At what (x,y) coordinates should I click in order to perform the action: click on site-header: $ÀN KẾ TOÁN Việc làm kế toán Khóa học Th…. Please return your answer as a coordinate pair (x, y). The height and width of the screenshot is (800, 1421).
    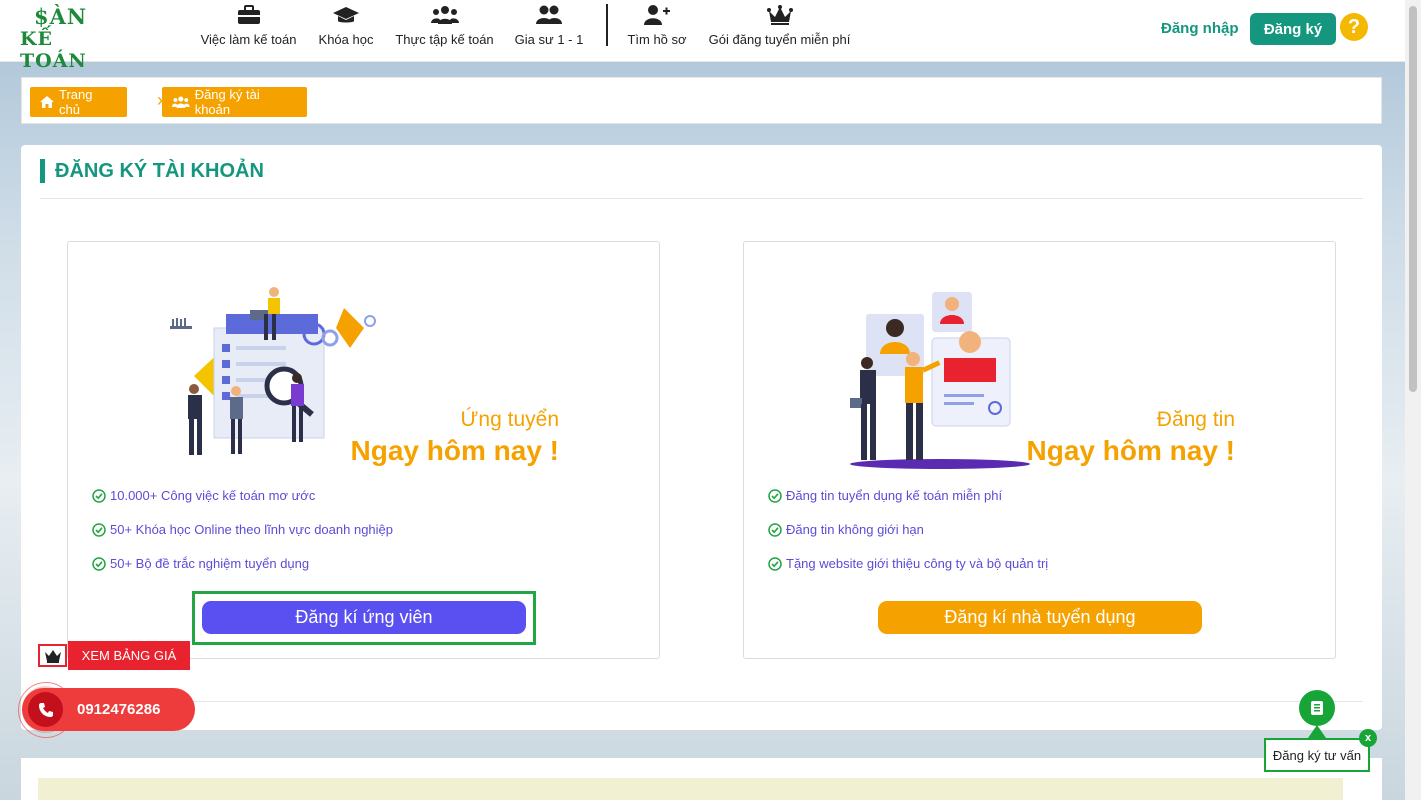
    Looking at the image, I should click on (702, 36).